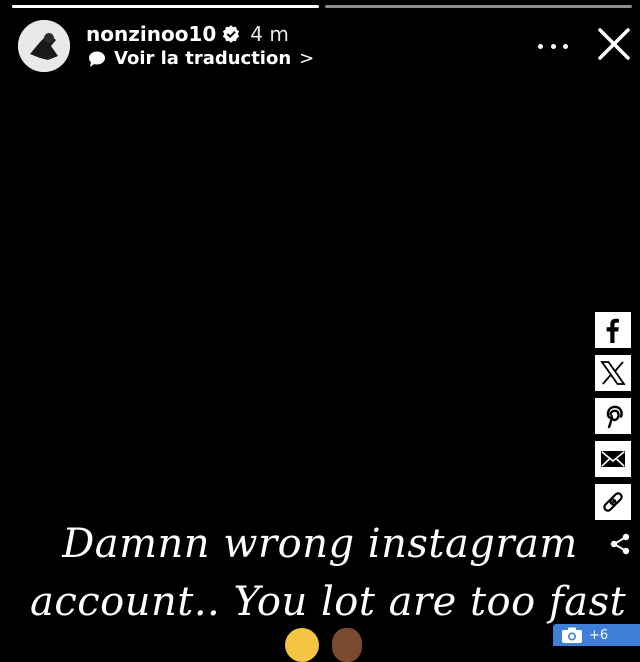 This screenshot has width=640, height=662. I want to click on speech-bubble-icon, so click(97, 59).